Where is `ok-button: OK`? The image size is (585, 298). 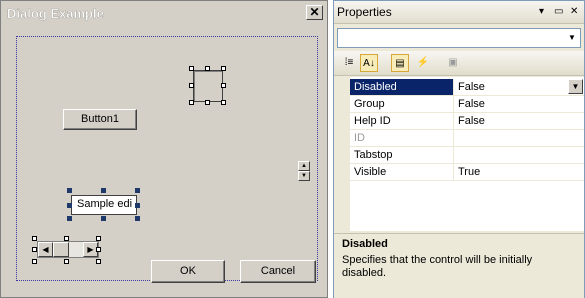 ok-button: OK is located at coordinates (188, 271).